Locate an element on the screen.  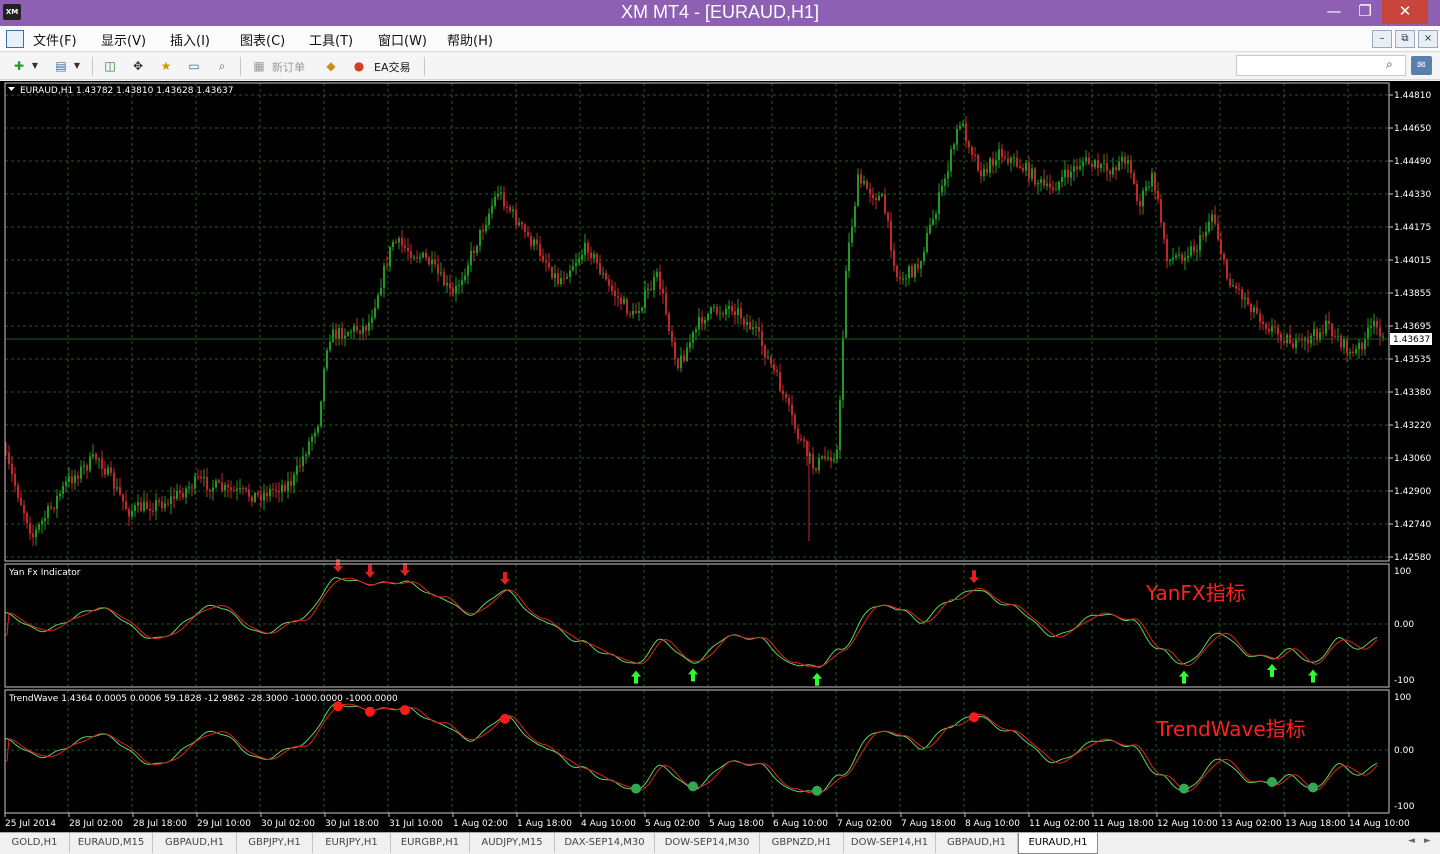
buy-arrow-icon is located at coordinates (636, 677).